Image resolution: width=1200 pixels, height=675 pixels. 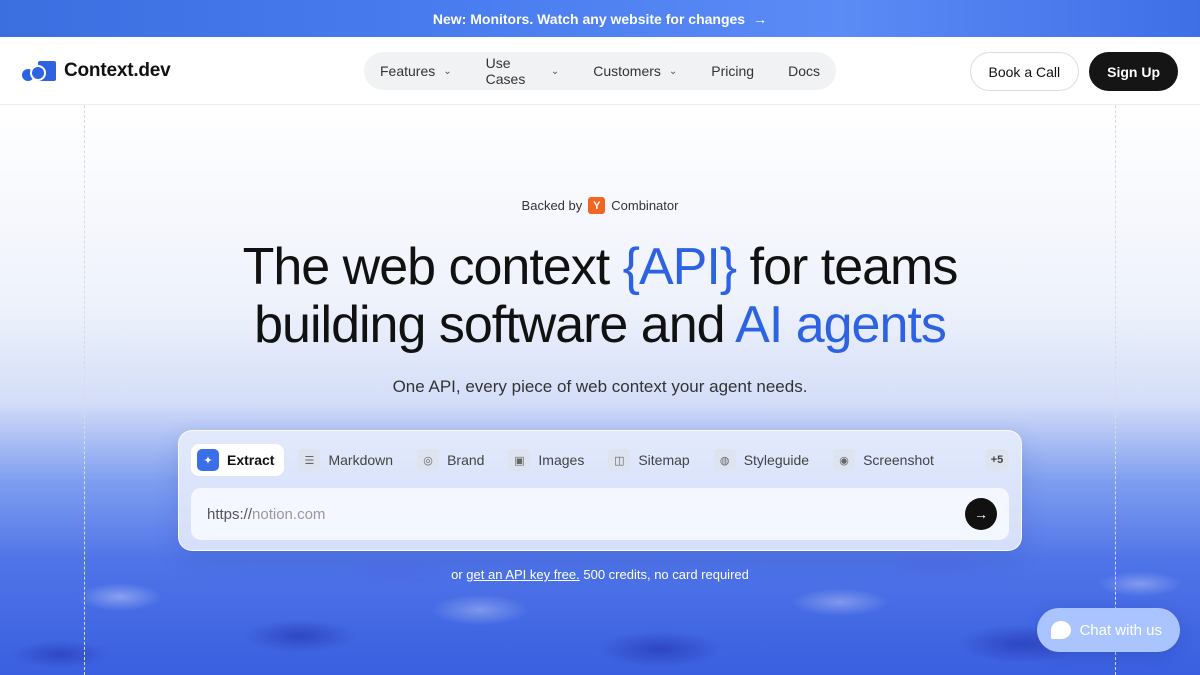 What do you see at coordinates (1024, 71) in the screenshot?
I see `book-call-button: Book a Call` at bounding box center [1024, 71].